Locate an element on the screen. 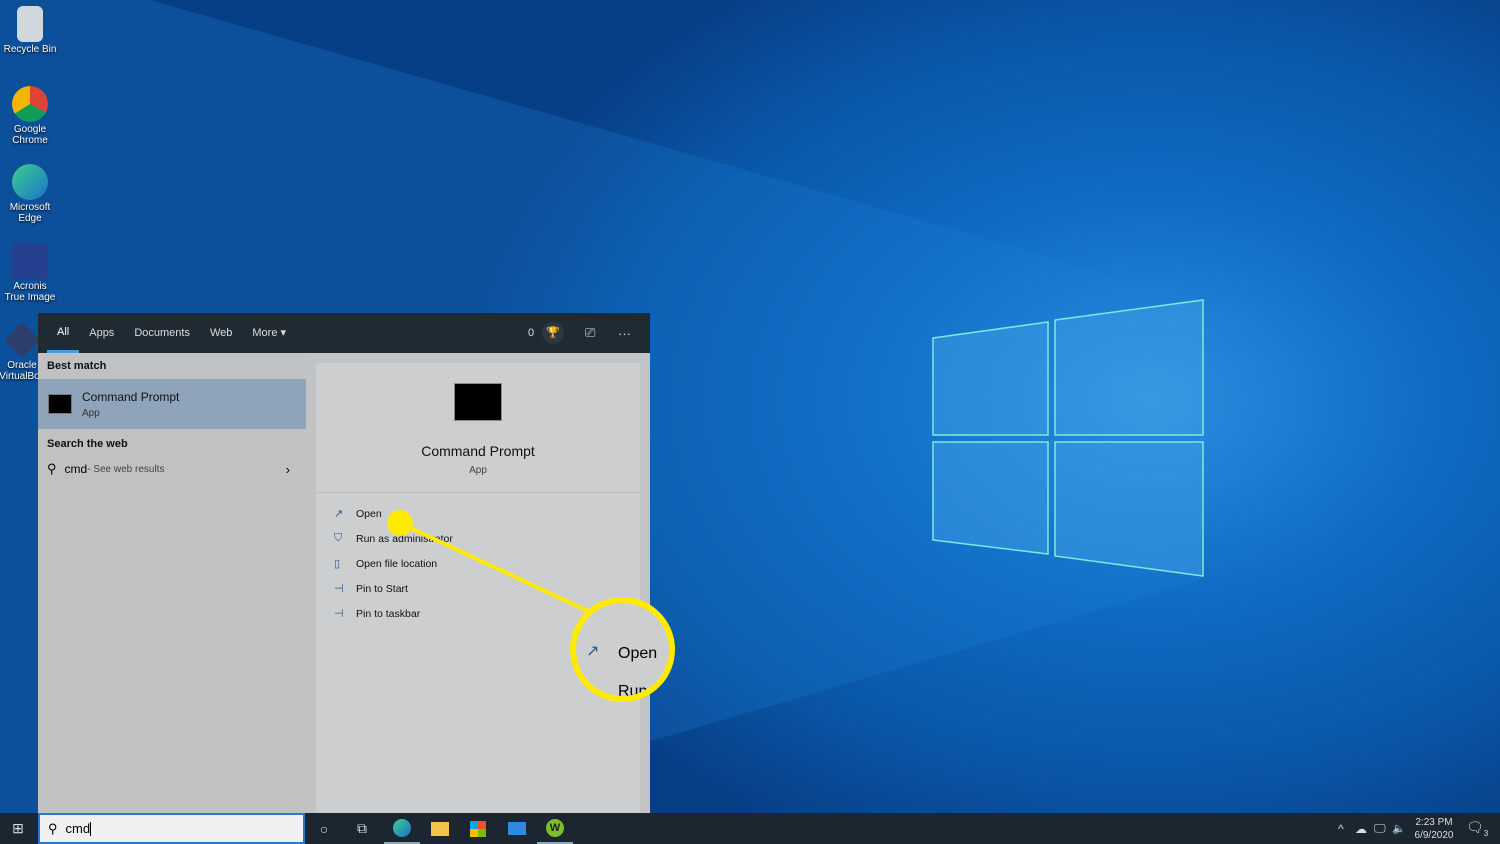  command-prompt-large-icon is located at coordinates (478, 402).